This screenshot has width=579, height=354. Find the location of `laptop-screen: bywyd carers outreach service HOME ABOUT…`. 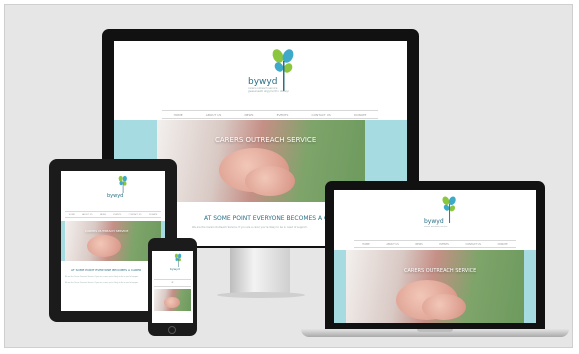

laptop-screen: bywyd carers outreach service HOME ABOUT… is located at coordinates (435, 256).